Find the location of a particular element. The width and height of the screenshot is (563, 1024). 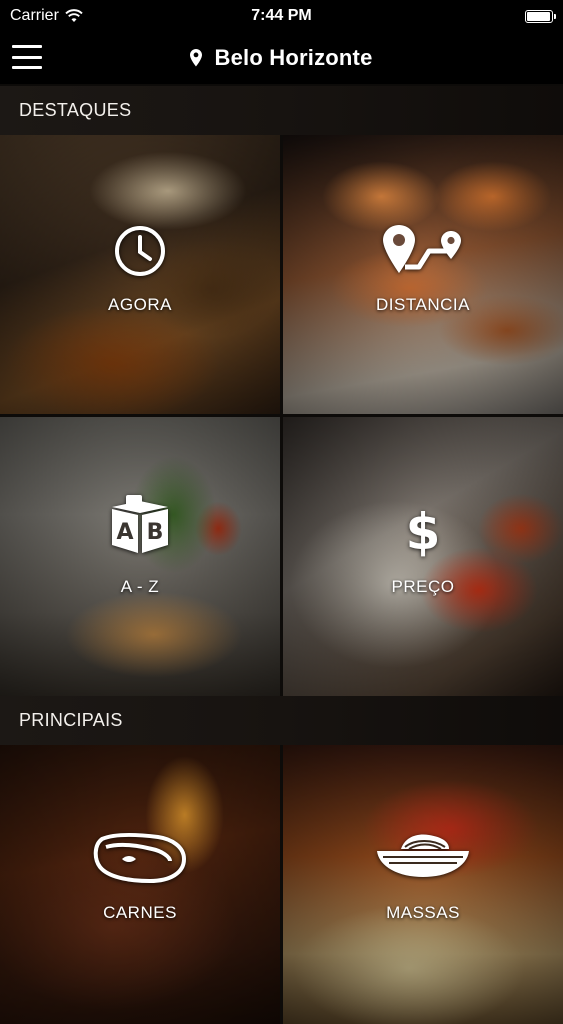

section-header-destaques: DESTAQUES is located at coordinates (281, 110).